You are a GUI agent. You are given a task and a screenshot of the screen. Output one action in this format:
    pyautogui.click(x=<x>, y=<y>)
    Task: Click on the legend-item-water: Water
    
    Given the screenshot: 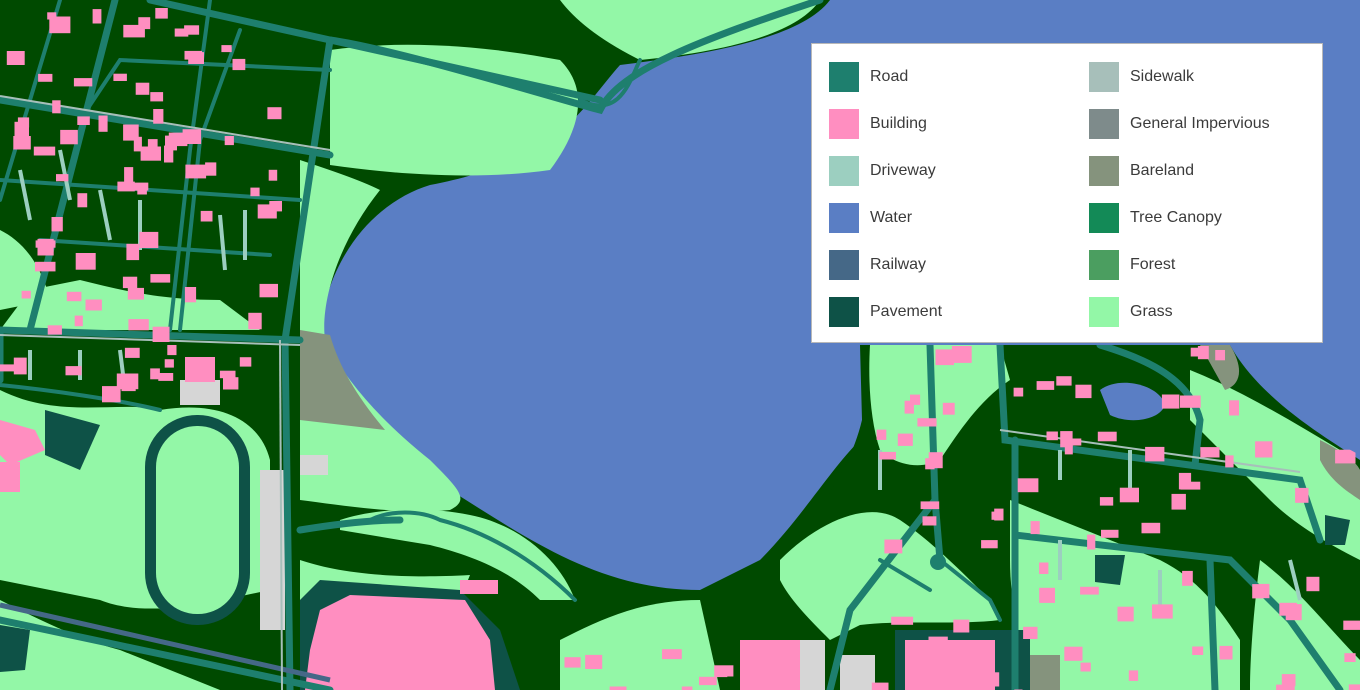 What is the action you would take?
    pyautogui.click(x=870, y=218)
    